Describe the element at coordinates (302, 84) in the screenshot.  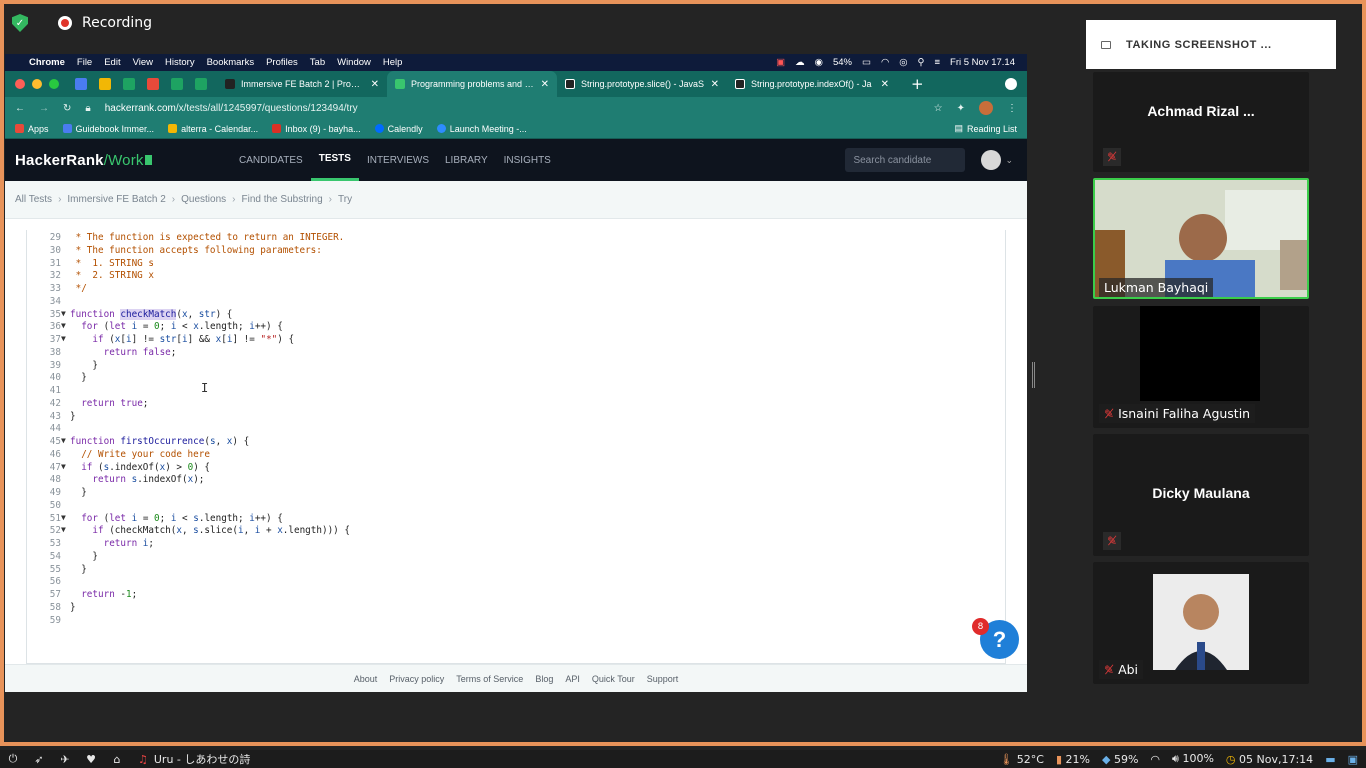
I see `tab-immersive: Immersive FE Batch 2 | Program ✕` at that location.